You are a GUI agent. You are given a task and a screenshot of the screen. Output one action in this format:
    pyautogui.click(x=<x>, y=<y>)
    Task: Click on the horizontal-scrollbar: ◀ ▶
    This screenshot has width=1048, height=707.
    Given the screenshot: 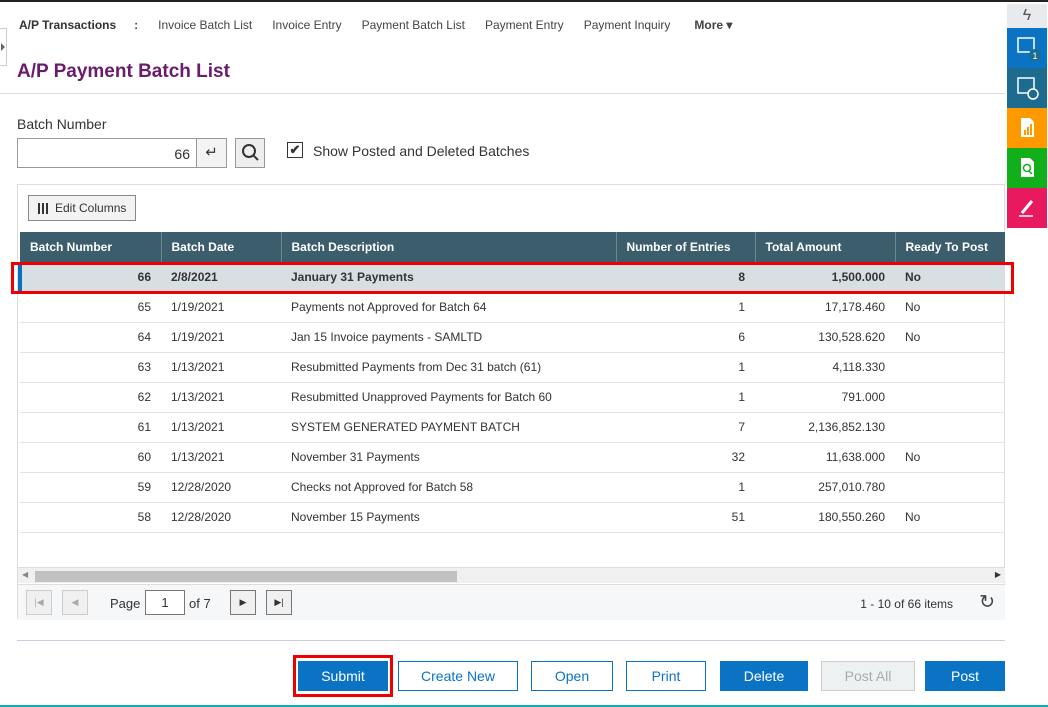 What is the action you would take?
    pyautogui.click(x=511, y=575)
    